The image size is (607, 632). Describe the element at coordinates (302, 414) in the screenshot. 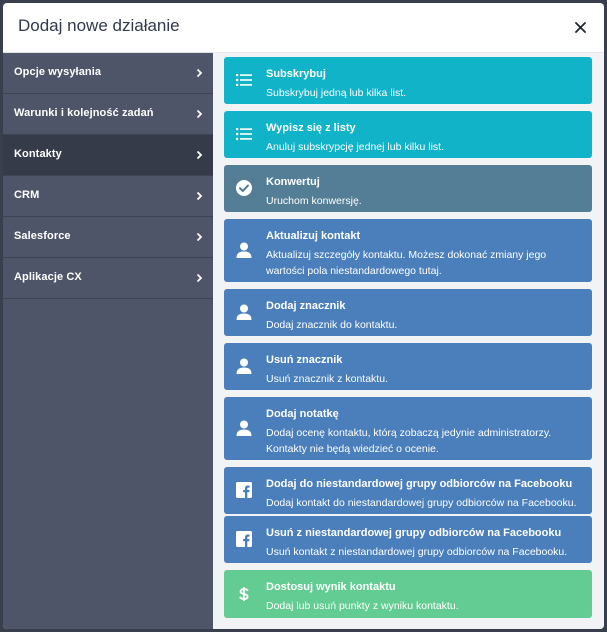

I see `action-title: Dodaj notatkę` at that location.